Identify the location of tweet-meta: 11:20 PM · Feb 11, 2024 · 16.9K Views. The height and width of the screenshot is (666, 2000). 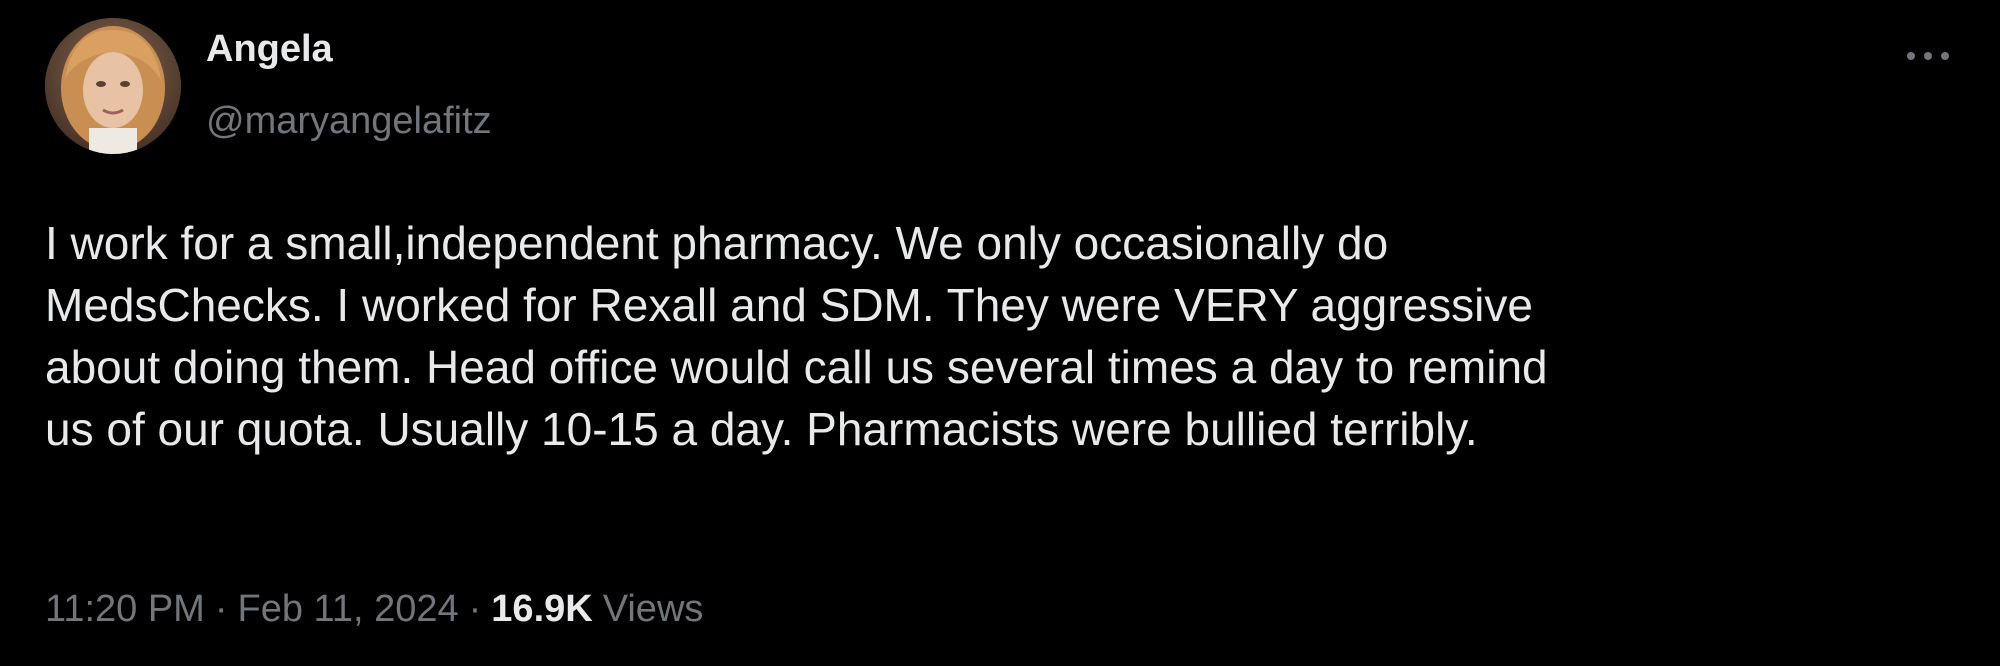
(374, 609).